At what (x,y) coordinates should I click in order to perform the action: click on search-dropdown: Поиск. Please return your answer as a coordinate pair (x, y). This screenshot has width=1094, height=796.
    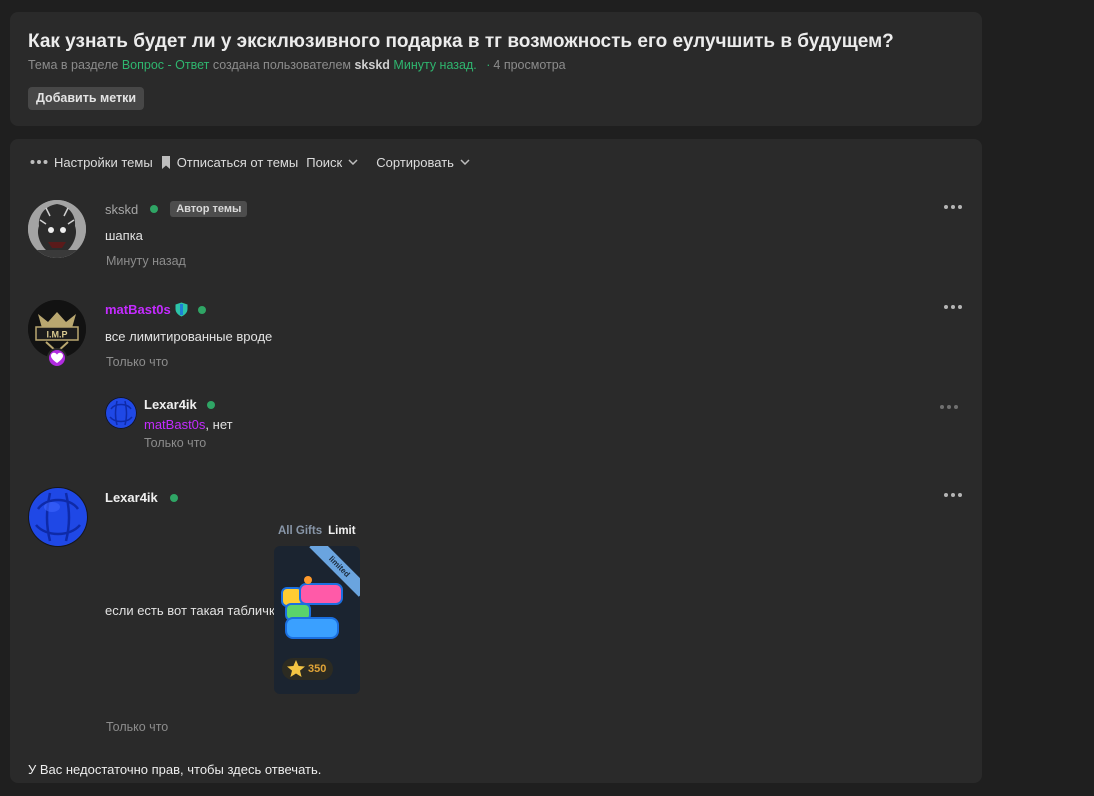
    Looking at the image, I should click on (332, 162).